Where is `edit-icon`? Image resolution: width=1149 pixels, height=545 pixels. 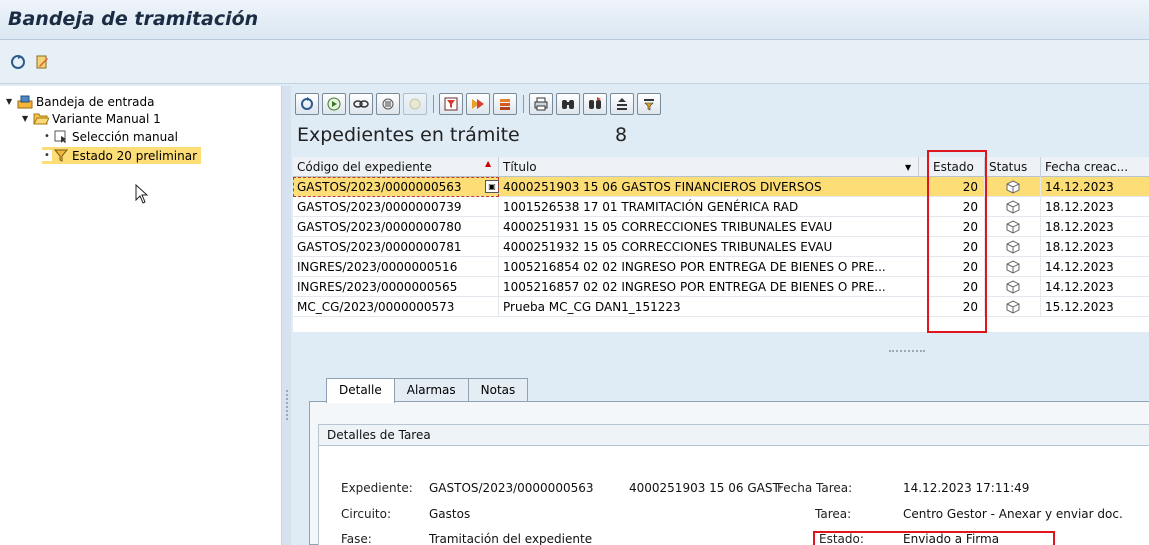 edit-icon is located at coordinates (42, 62).